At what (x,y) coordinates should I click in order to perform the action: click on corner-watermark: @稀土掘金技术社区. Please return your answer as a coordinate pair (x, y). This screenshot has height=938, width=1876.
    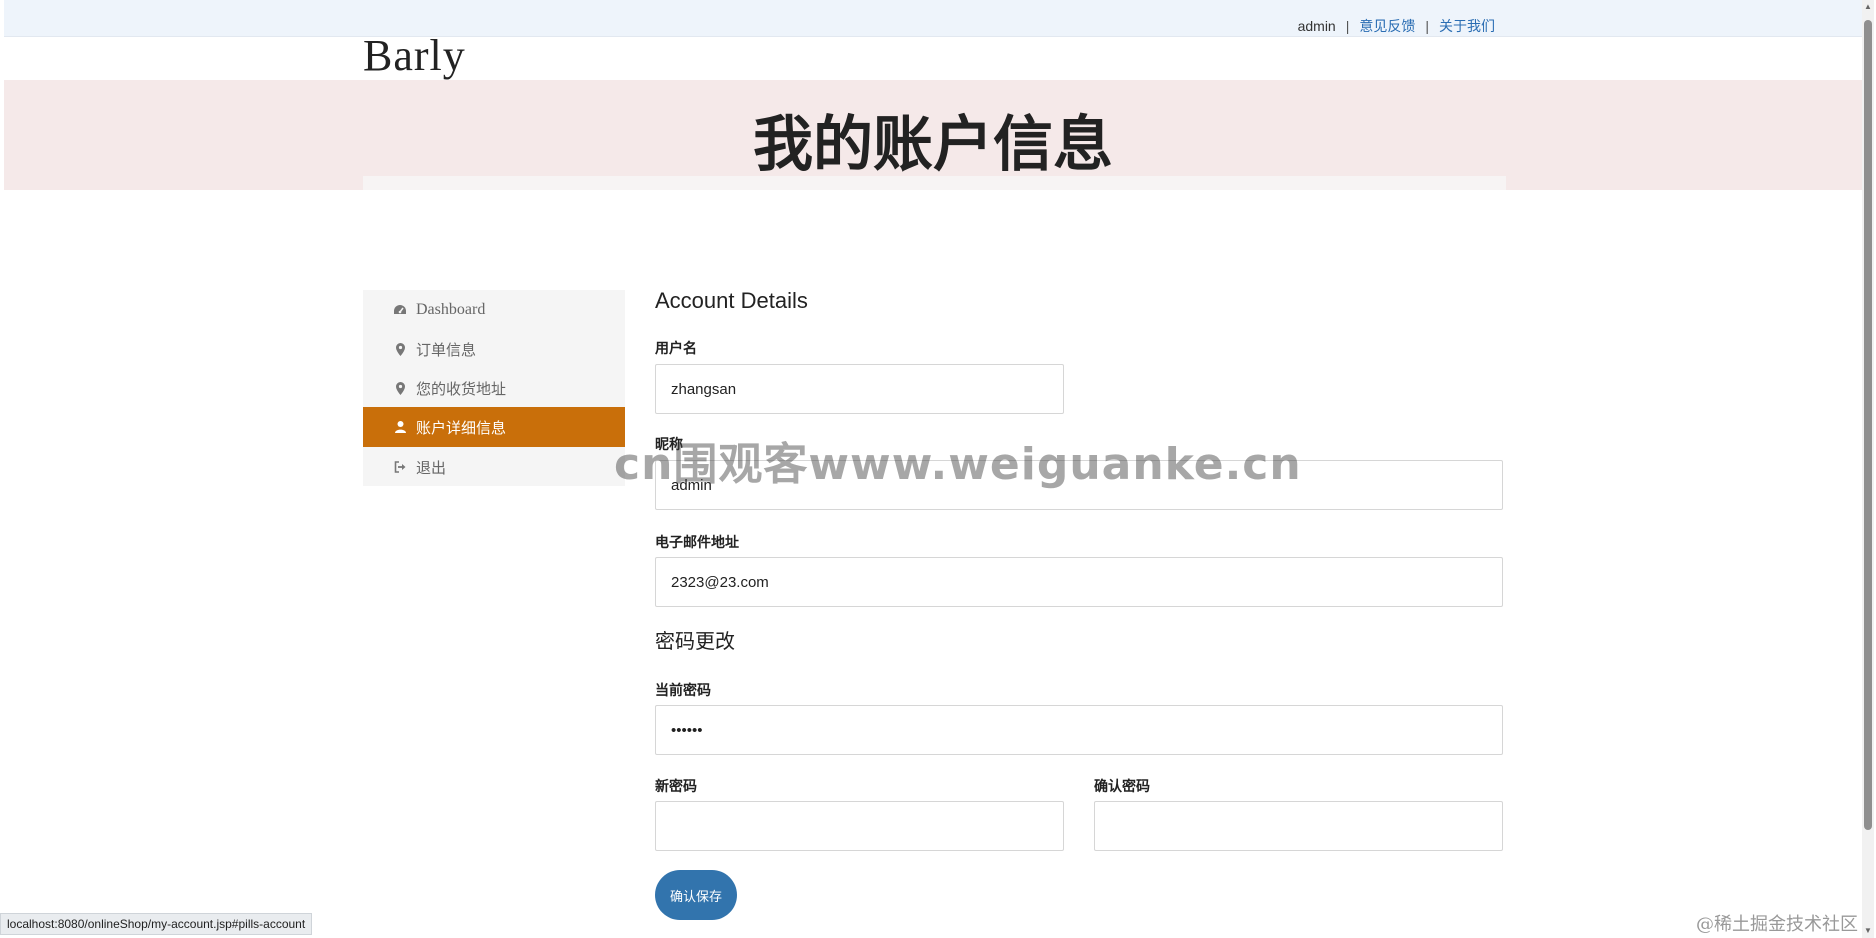
    Looking at the image, I should click on (1777, 924).